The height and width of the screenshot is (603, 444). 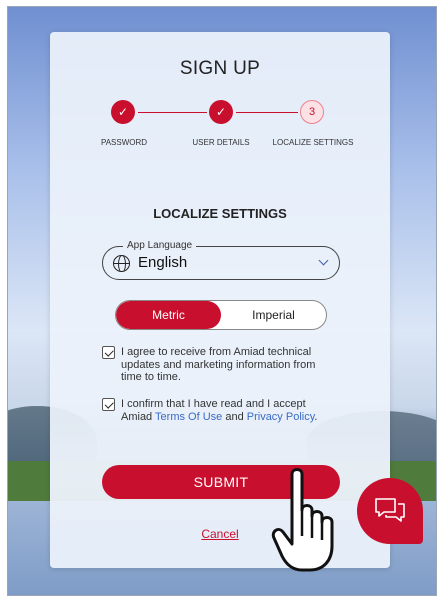 What do you see at coordinates (323, 260) in the screenshot?
I see `chevron-down-icon` at bounding box center [323, 260].